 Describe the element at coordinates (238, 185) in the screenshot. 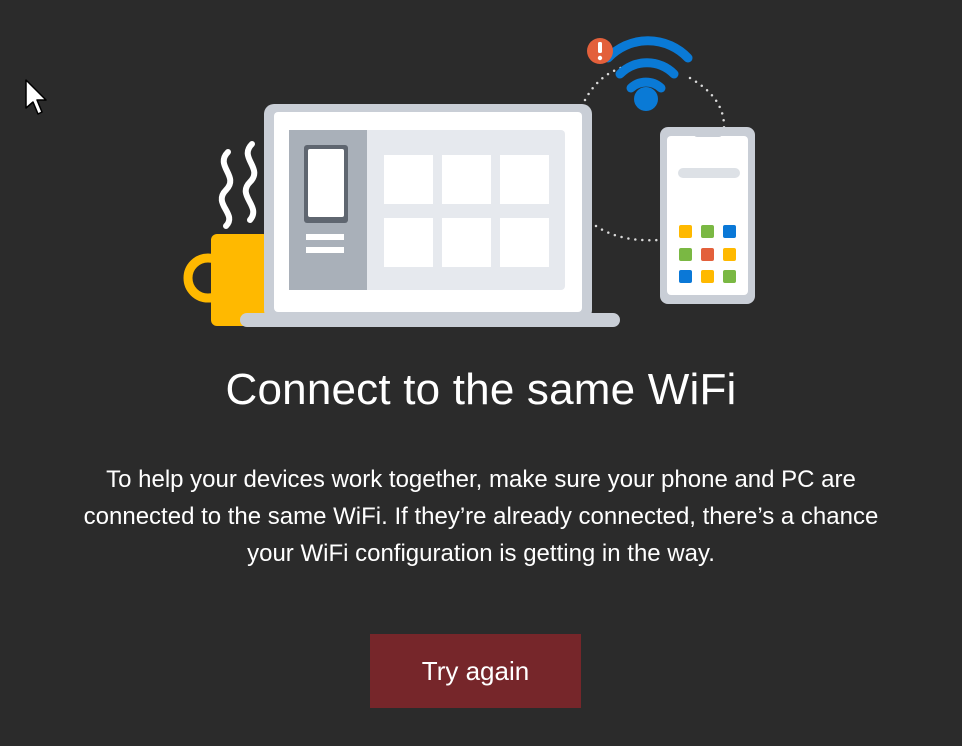

I see `steam-icon` at that location.